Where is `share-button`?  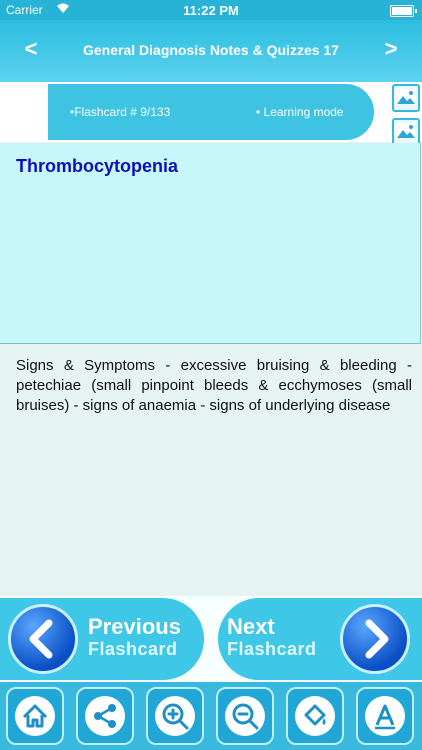
share-button is located at coordinates (105, 716).